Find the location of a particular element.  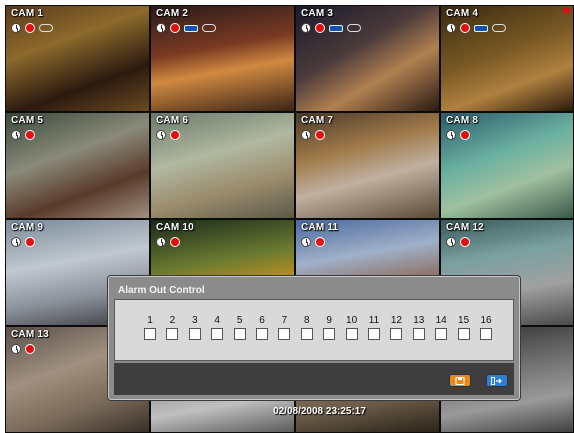

camera-label: CAM 2 is located at coordinates (172, 13).